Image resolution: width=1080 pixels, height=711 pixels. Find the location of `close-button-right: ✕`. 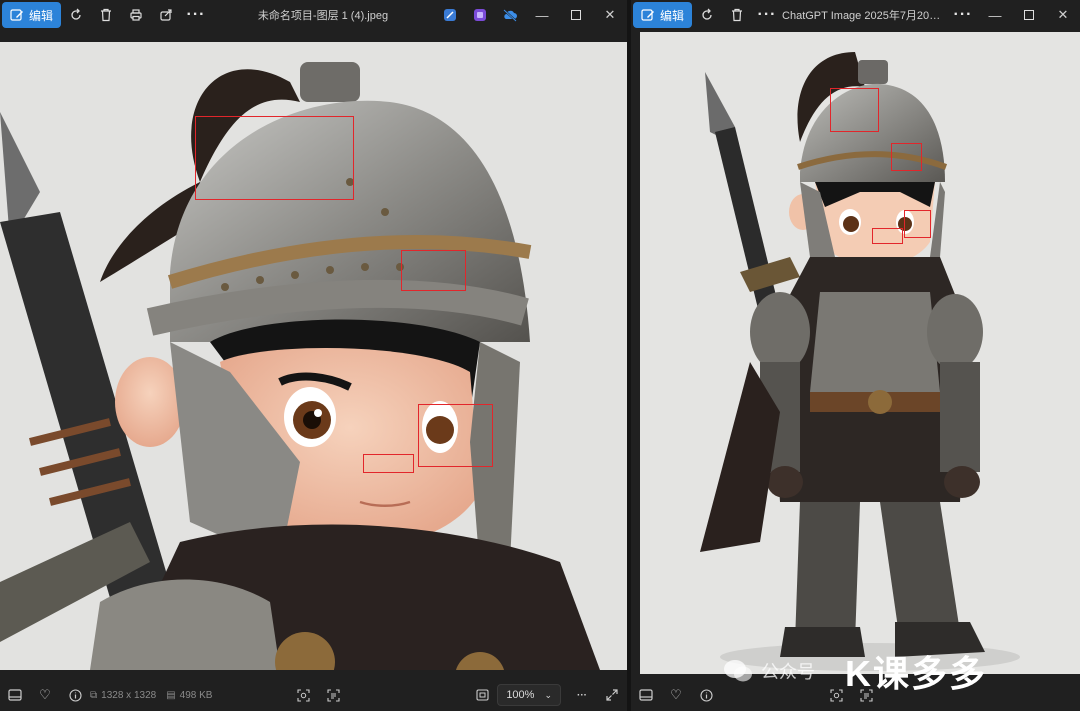

close-button-right: ✕ is located at coordinates (1063, 15).